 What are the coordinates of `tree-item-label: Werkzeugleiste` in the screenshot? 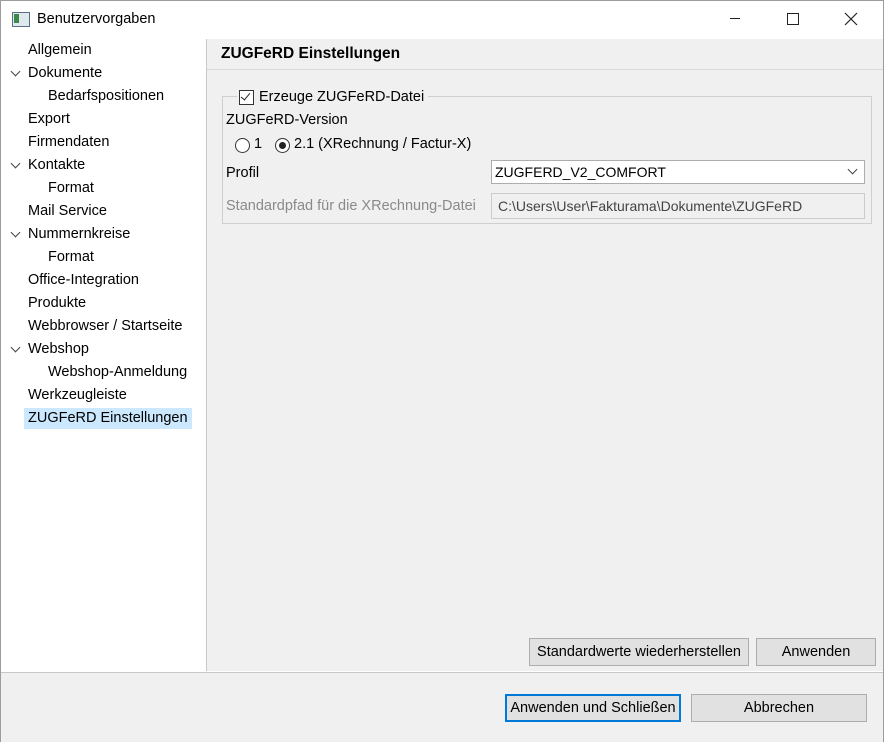 It's located at (77, 395).